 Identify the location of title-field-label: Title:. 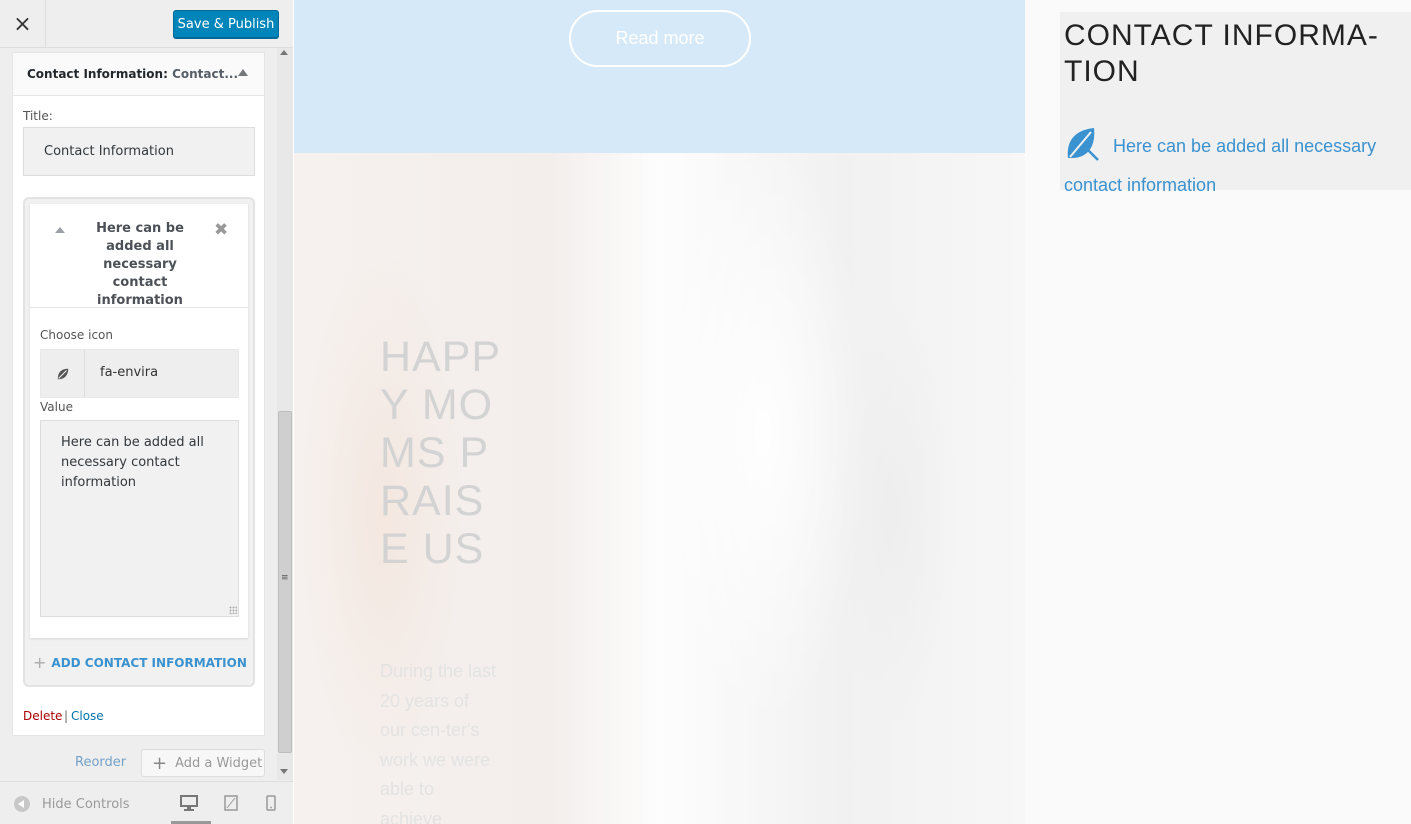
(38, 116).